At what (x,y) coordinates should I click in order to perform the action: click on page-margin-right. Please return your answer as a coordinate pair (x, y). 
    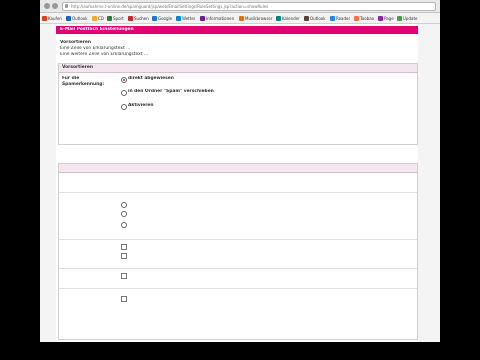
    Looking at the image, I should click on (429, 192).